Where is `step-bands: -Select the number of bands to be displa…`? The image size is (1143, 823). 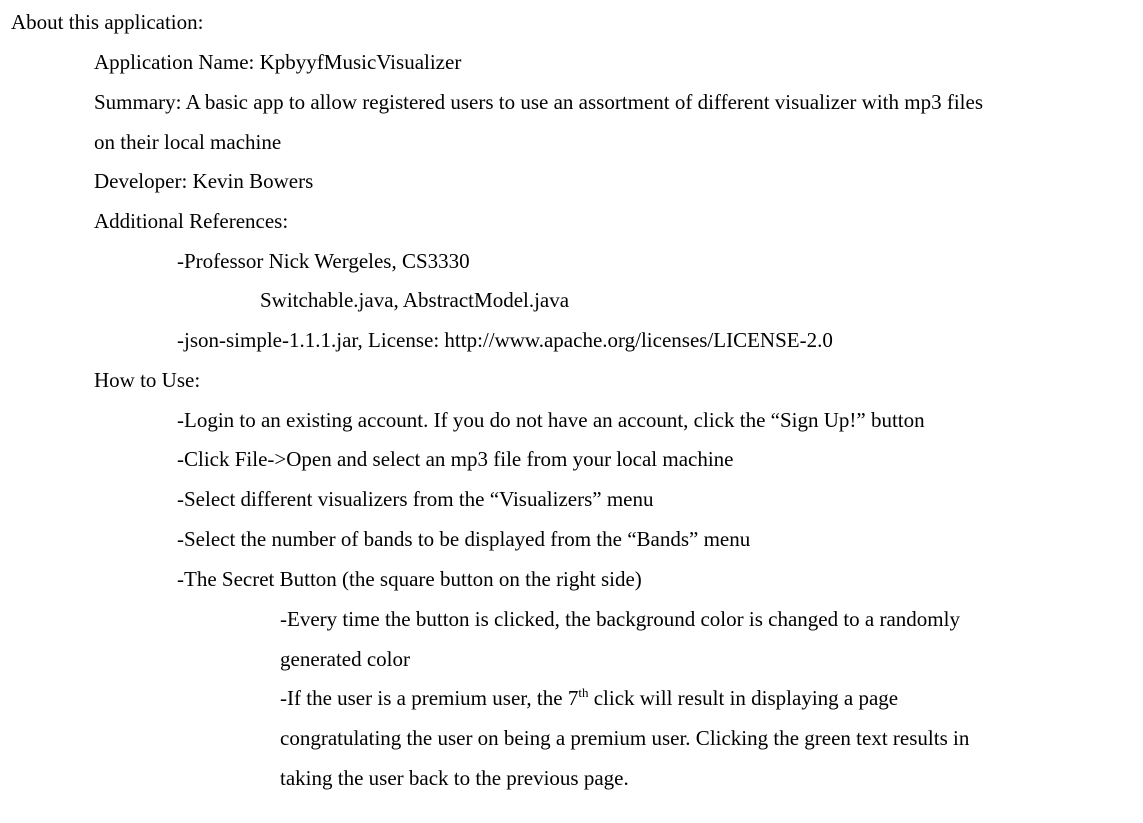 step-bands: -Select the number of bands to be displa… is located at coordinates (464, 539).